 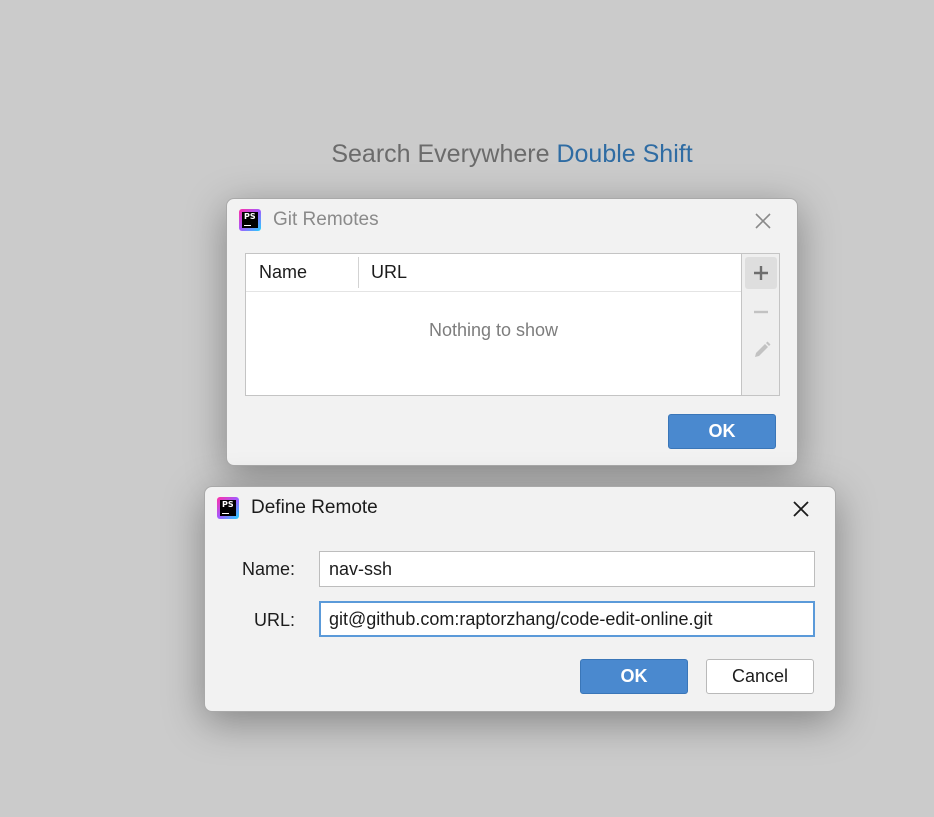 I want to click on add-icon, so click(x=761, y=273).